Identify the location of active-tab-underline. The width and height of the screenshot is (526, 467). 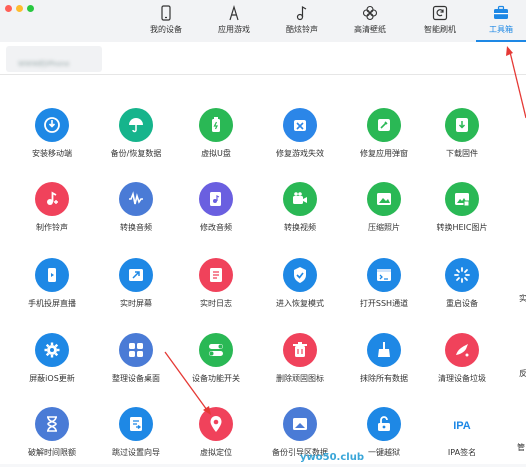
(501, 41).